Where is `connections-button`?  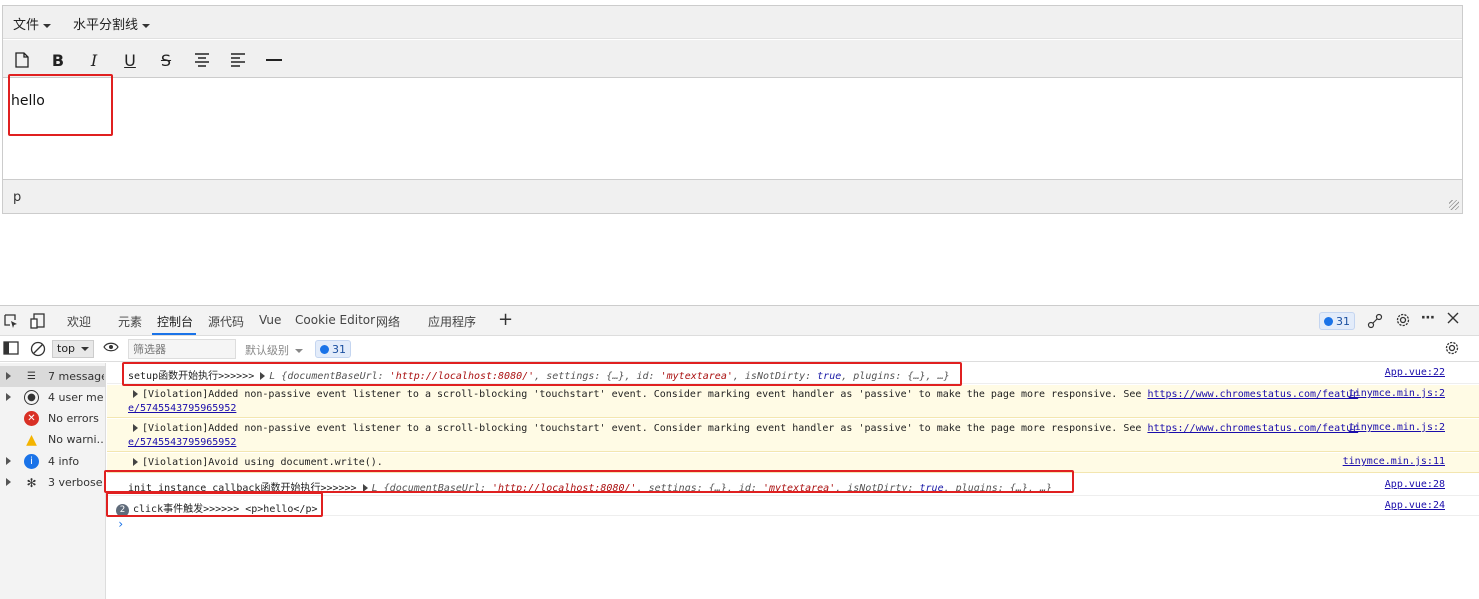
connections-button is located at coordinates (1375, 323).